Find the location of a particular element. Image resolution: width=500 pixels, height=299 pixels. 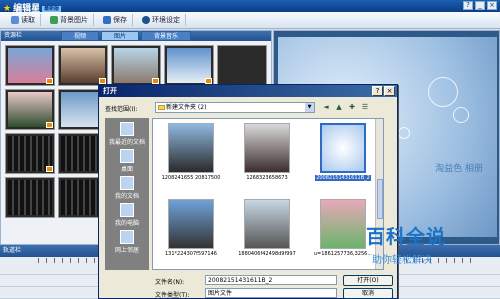

place-computer: 我的电脑 is located at coordinates (127, 215).